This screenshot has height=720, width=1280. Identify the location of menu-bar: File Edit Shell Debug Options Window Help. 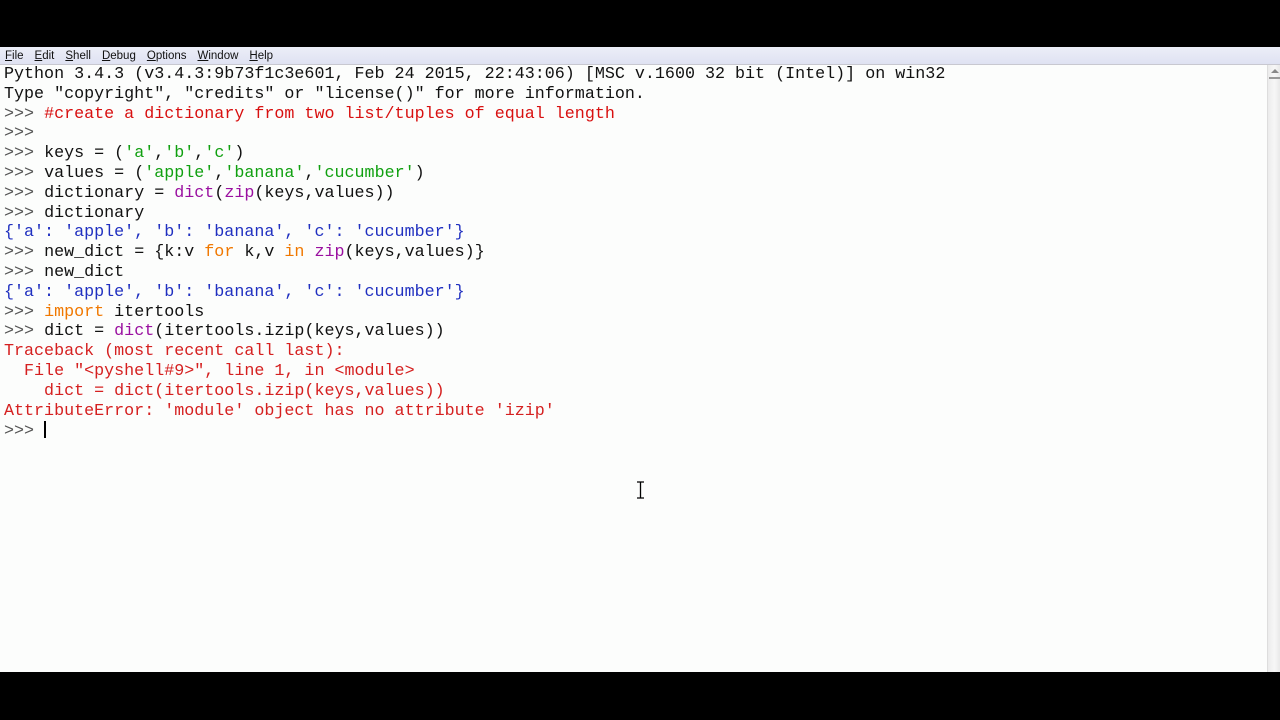
(640, 56).